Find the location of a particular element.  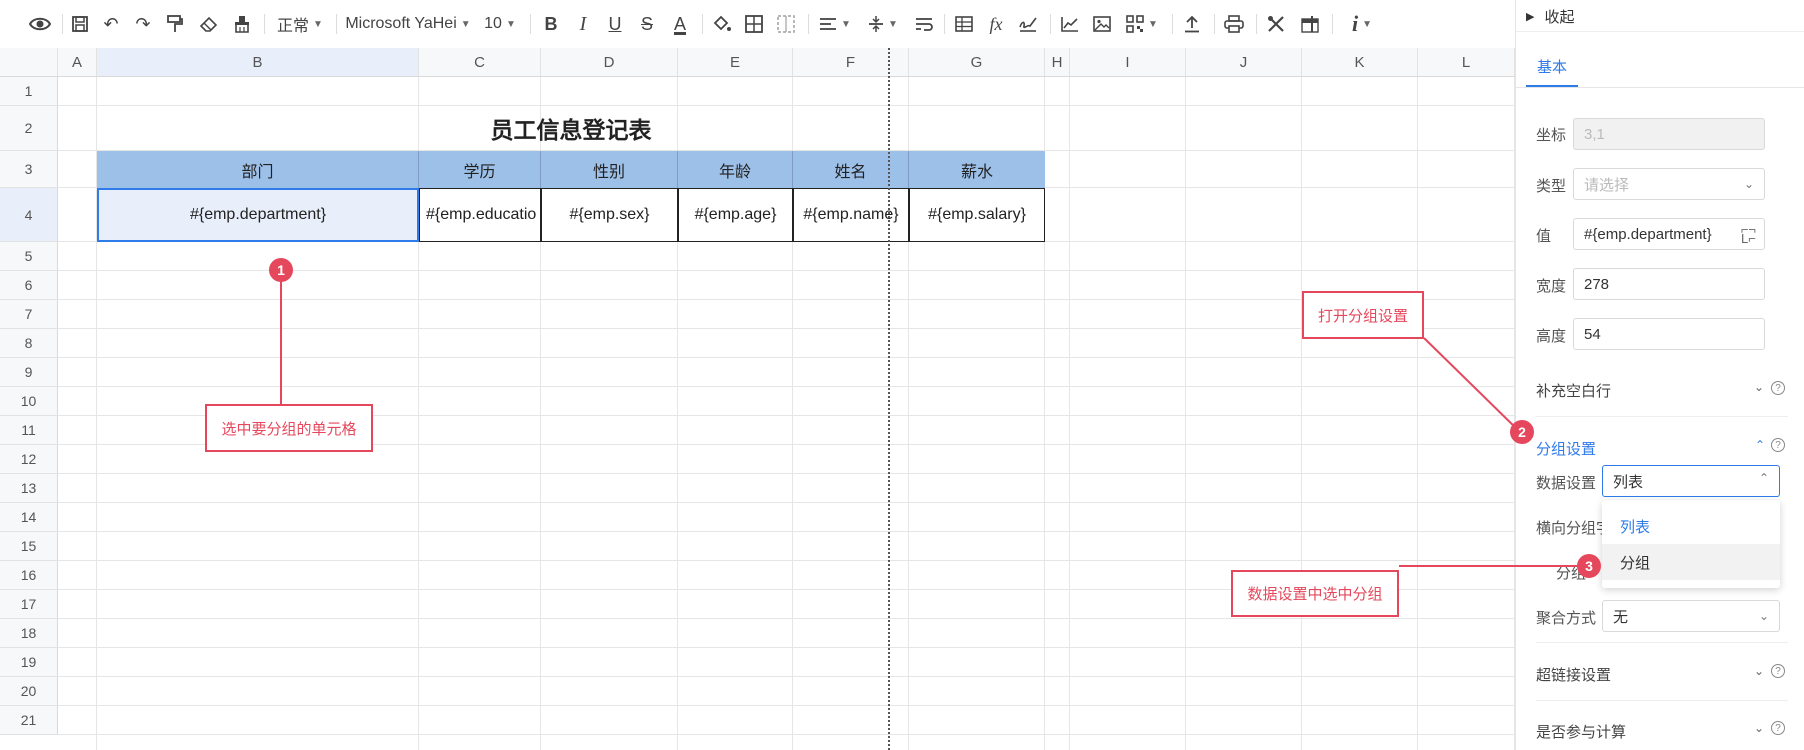

aggregate-select: 无 ⌄ is located at coordinates (1691, 616).